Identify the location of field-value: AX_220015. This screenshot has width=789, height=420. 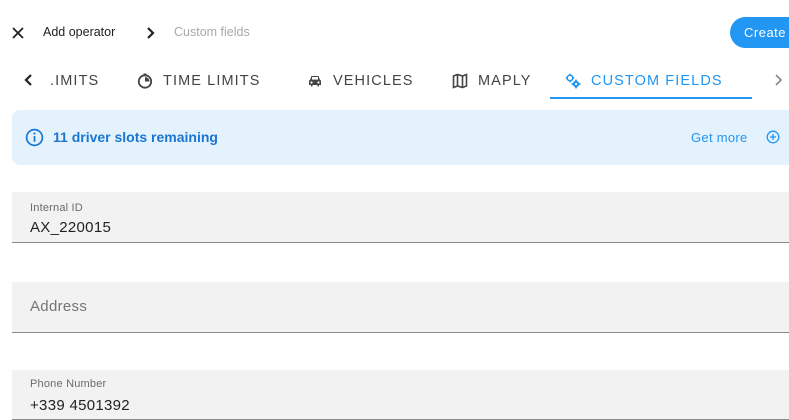
(71, 227).